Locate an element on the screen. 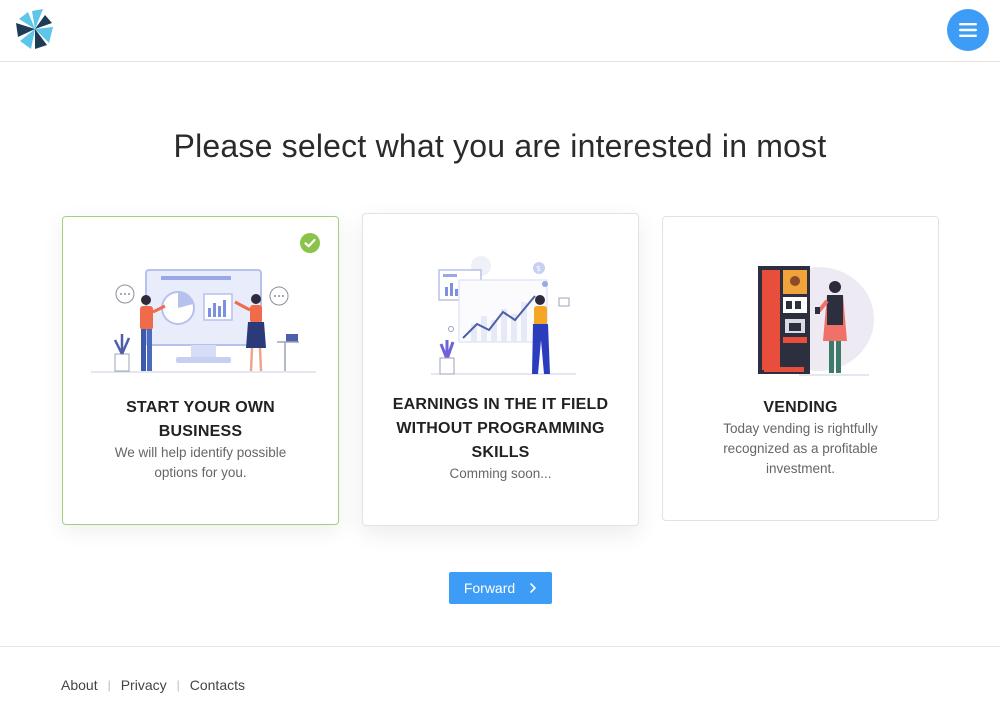 The width and height of the screenshot is (1000, 717). forward-button: Forward is located at coordinates (500, 588).